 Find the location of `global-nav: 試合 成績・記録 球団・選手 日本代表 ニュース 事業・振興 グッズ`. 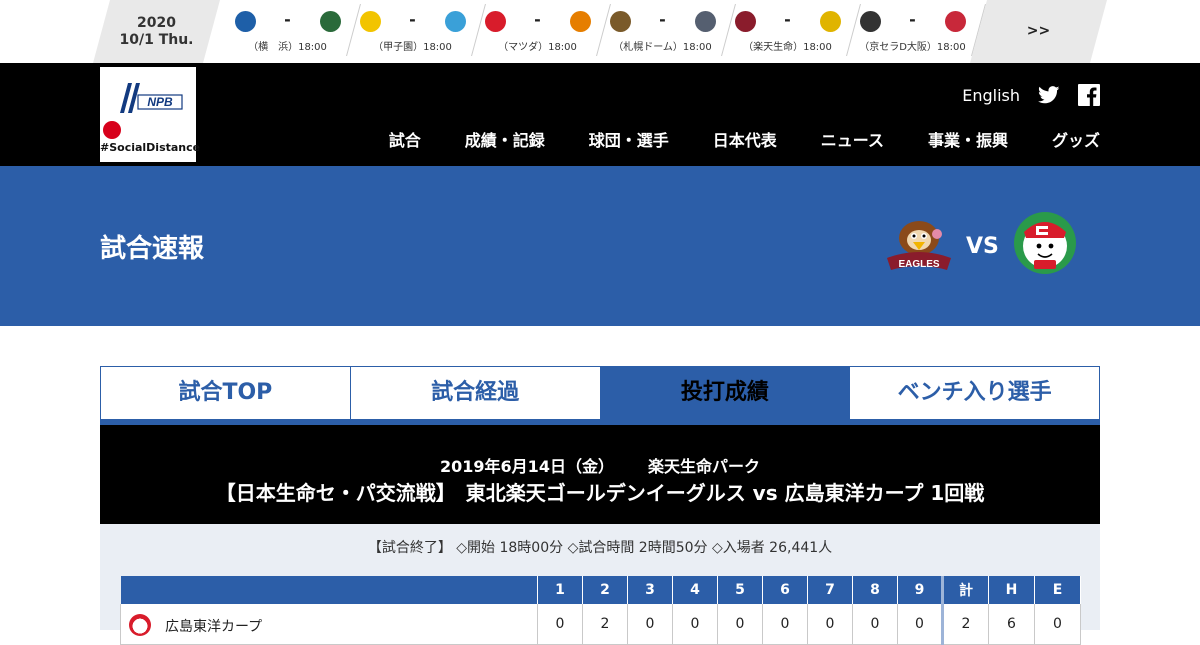

global-nav: 試合 成績・記録 球団・選手 日本代表 ニュース 事業・振興 グッズ is located at coordinates (722, 139).